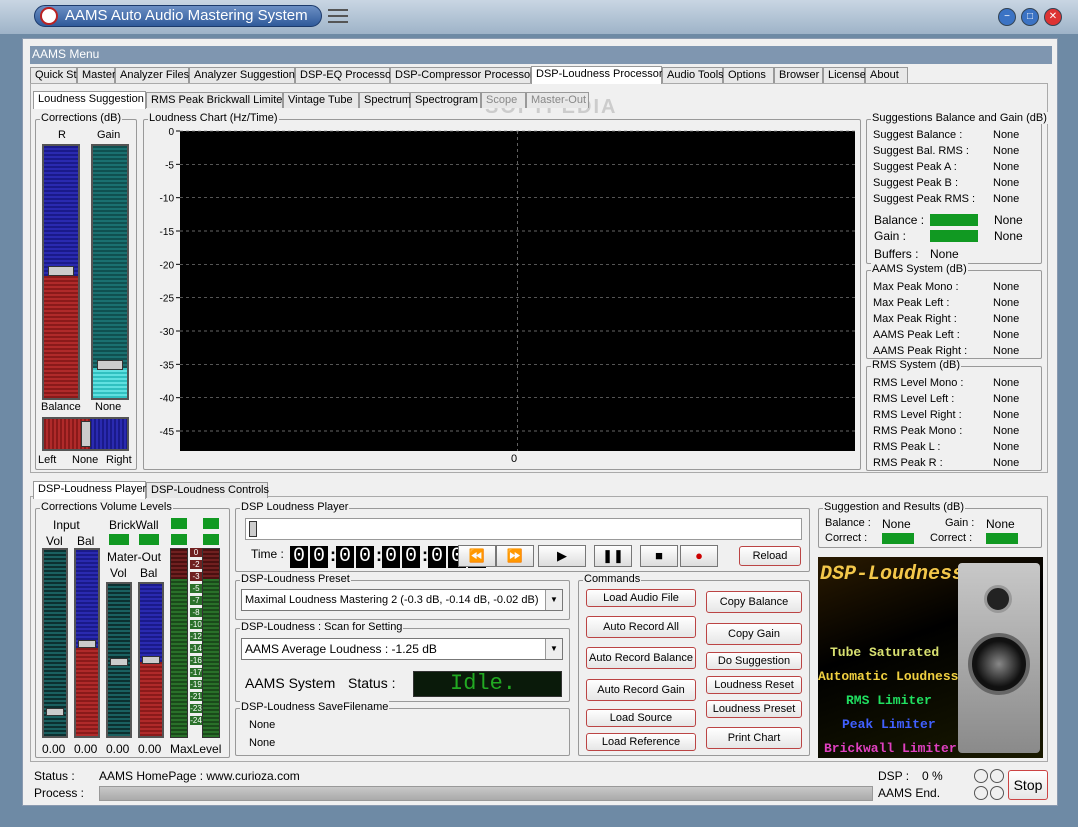 The height and width of the screenshot is (827, 1078). Describe the element at coordinates (134, 525) in the screenshot. I see `brickwall-label: BrickWall` at that location.